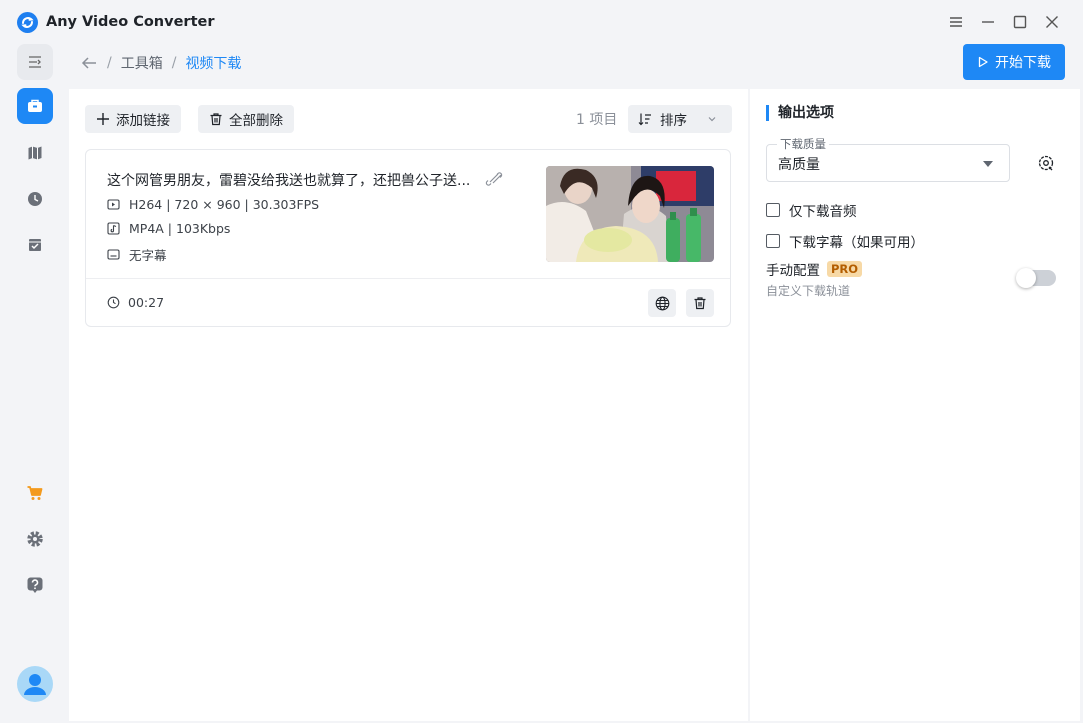 Image resolution: width=1083 pixels, height=723 pixels. What do you see at coordinates (793, 271) in the screenshot?
I see `manual-config-label: 手动配置` at bounding box center [793, 271].